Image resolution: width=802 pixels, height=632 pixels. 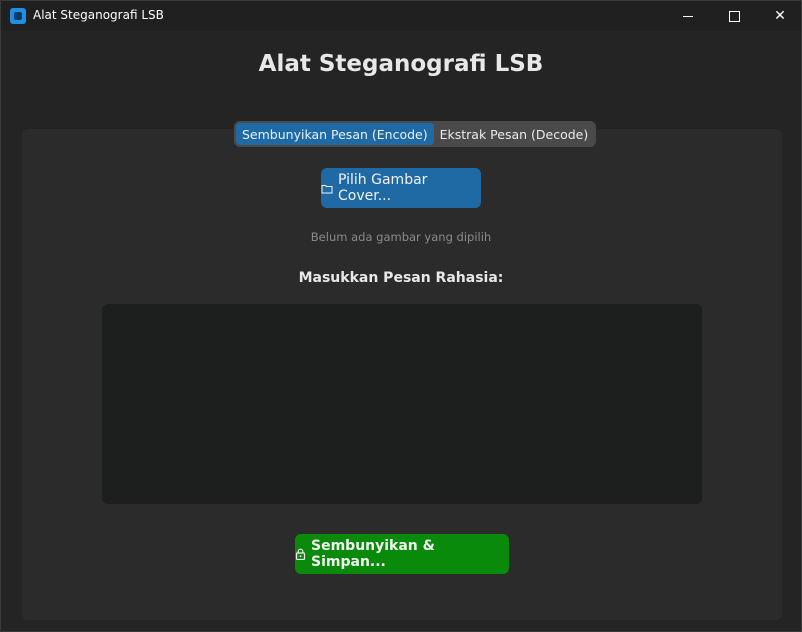 What do you see at coordinates (401, 278) in the screenshot?
I see `message-label: Masukkan Pesan Rahasia:` at bounding box center [401, 278].